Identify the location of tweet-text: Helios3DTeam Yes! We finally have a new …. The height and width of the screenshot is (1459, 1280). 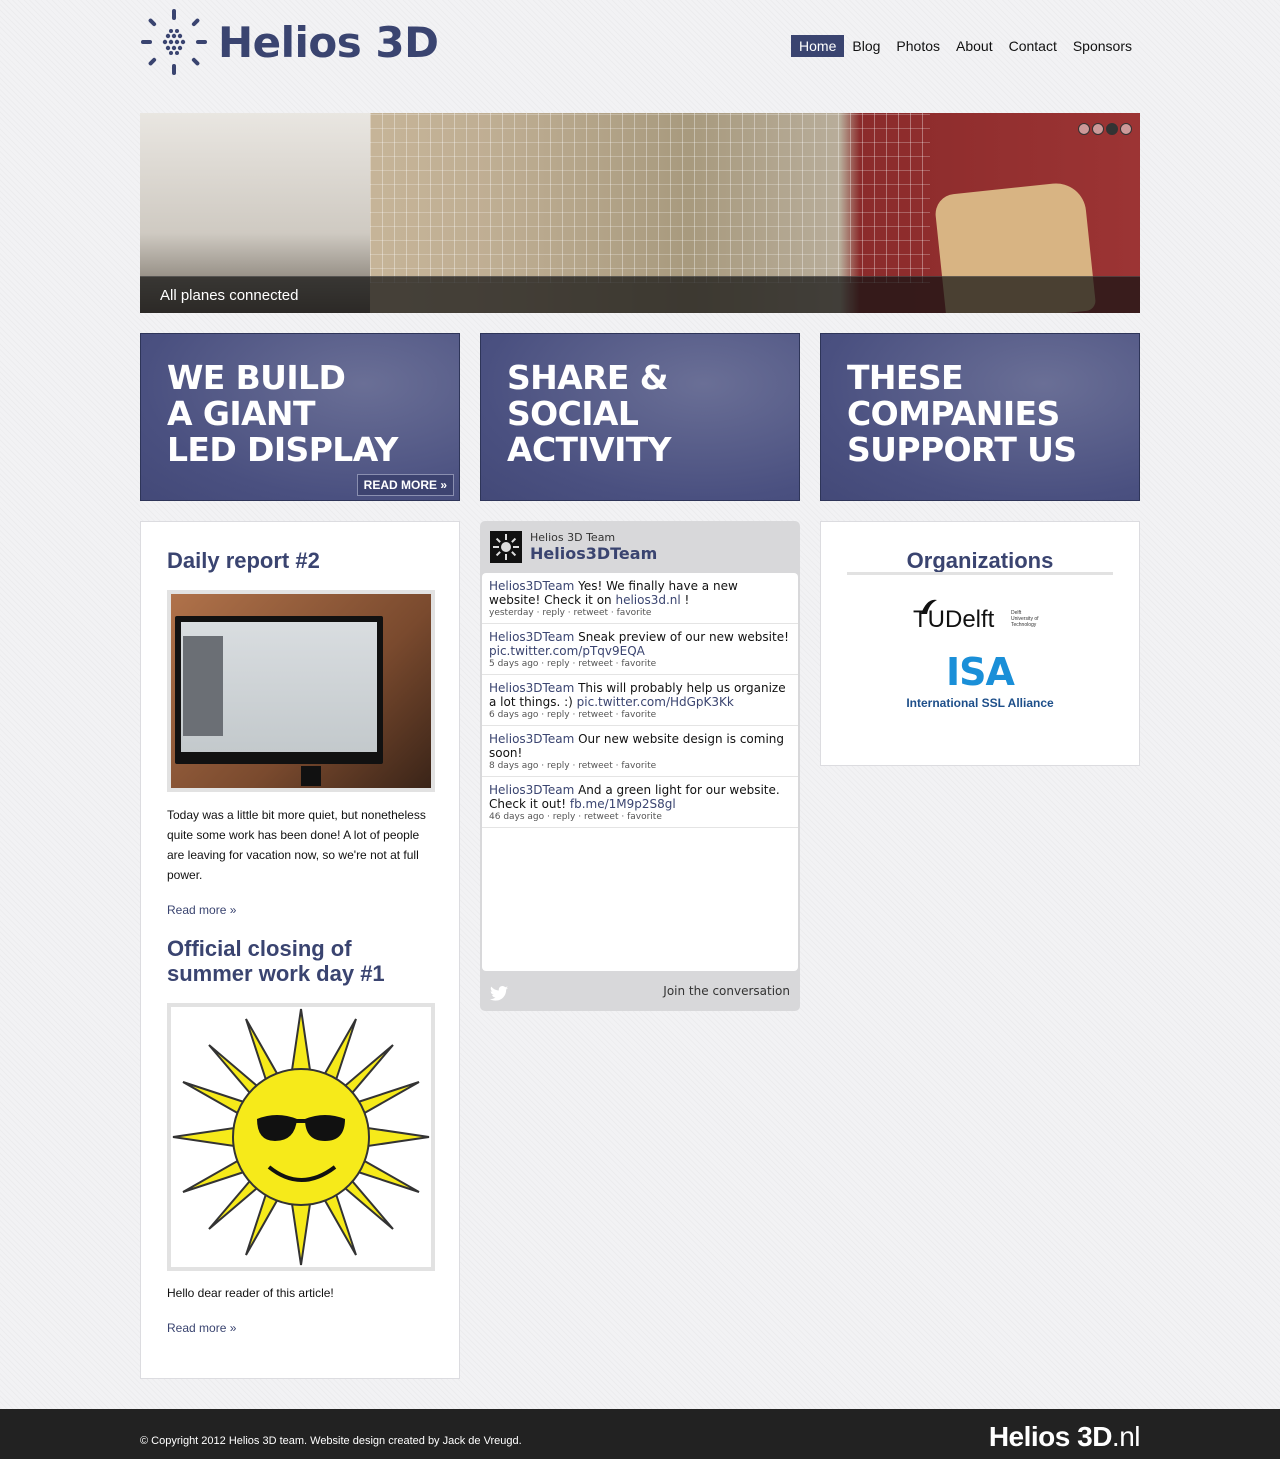
(640, 593).